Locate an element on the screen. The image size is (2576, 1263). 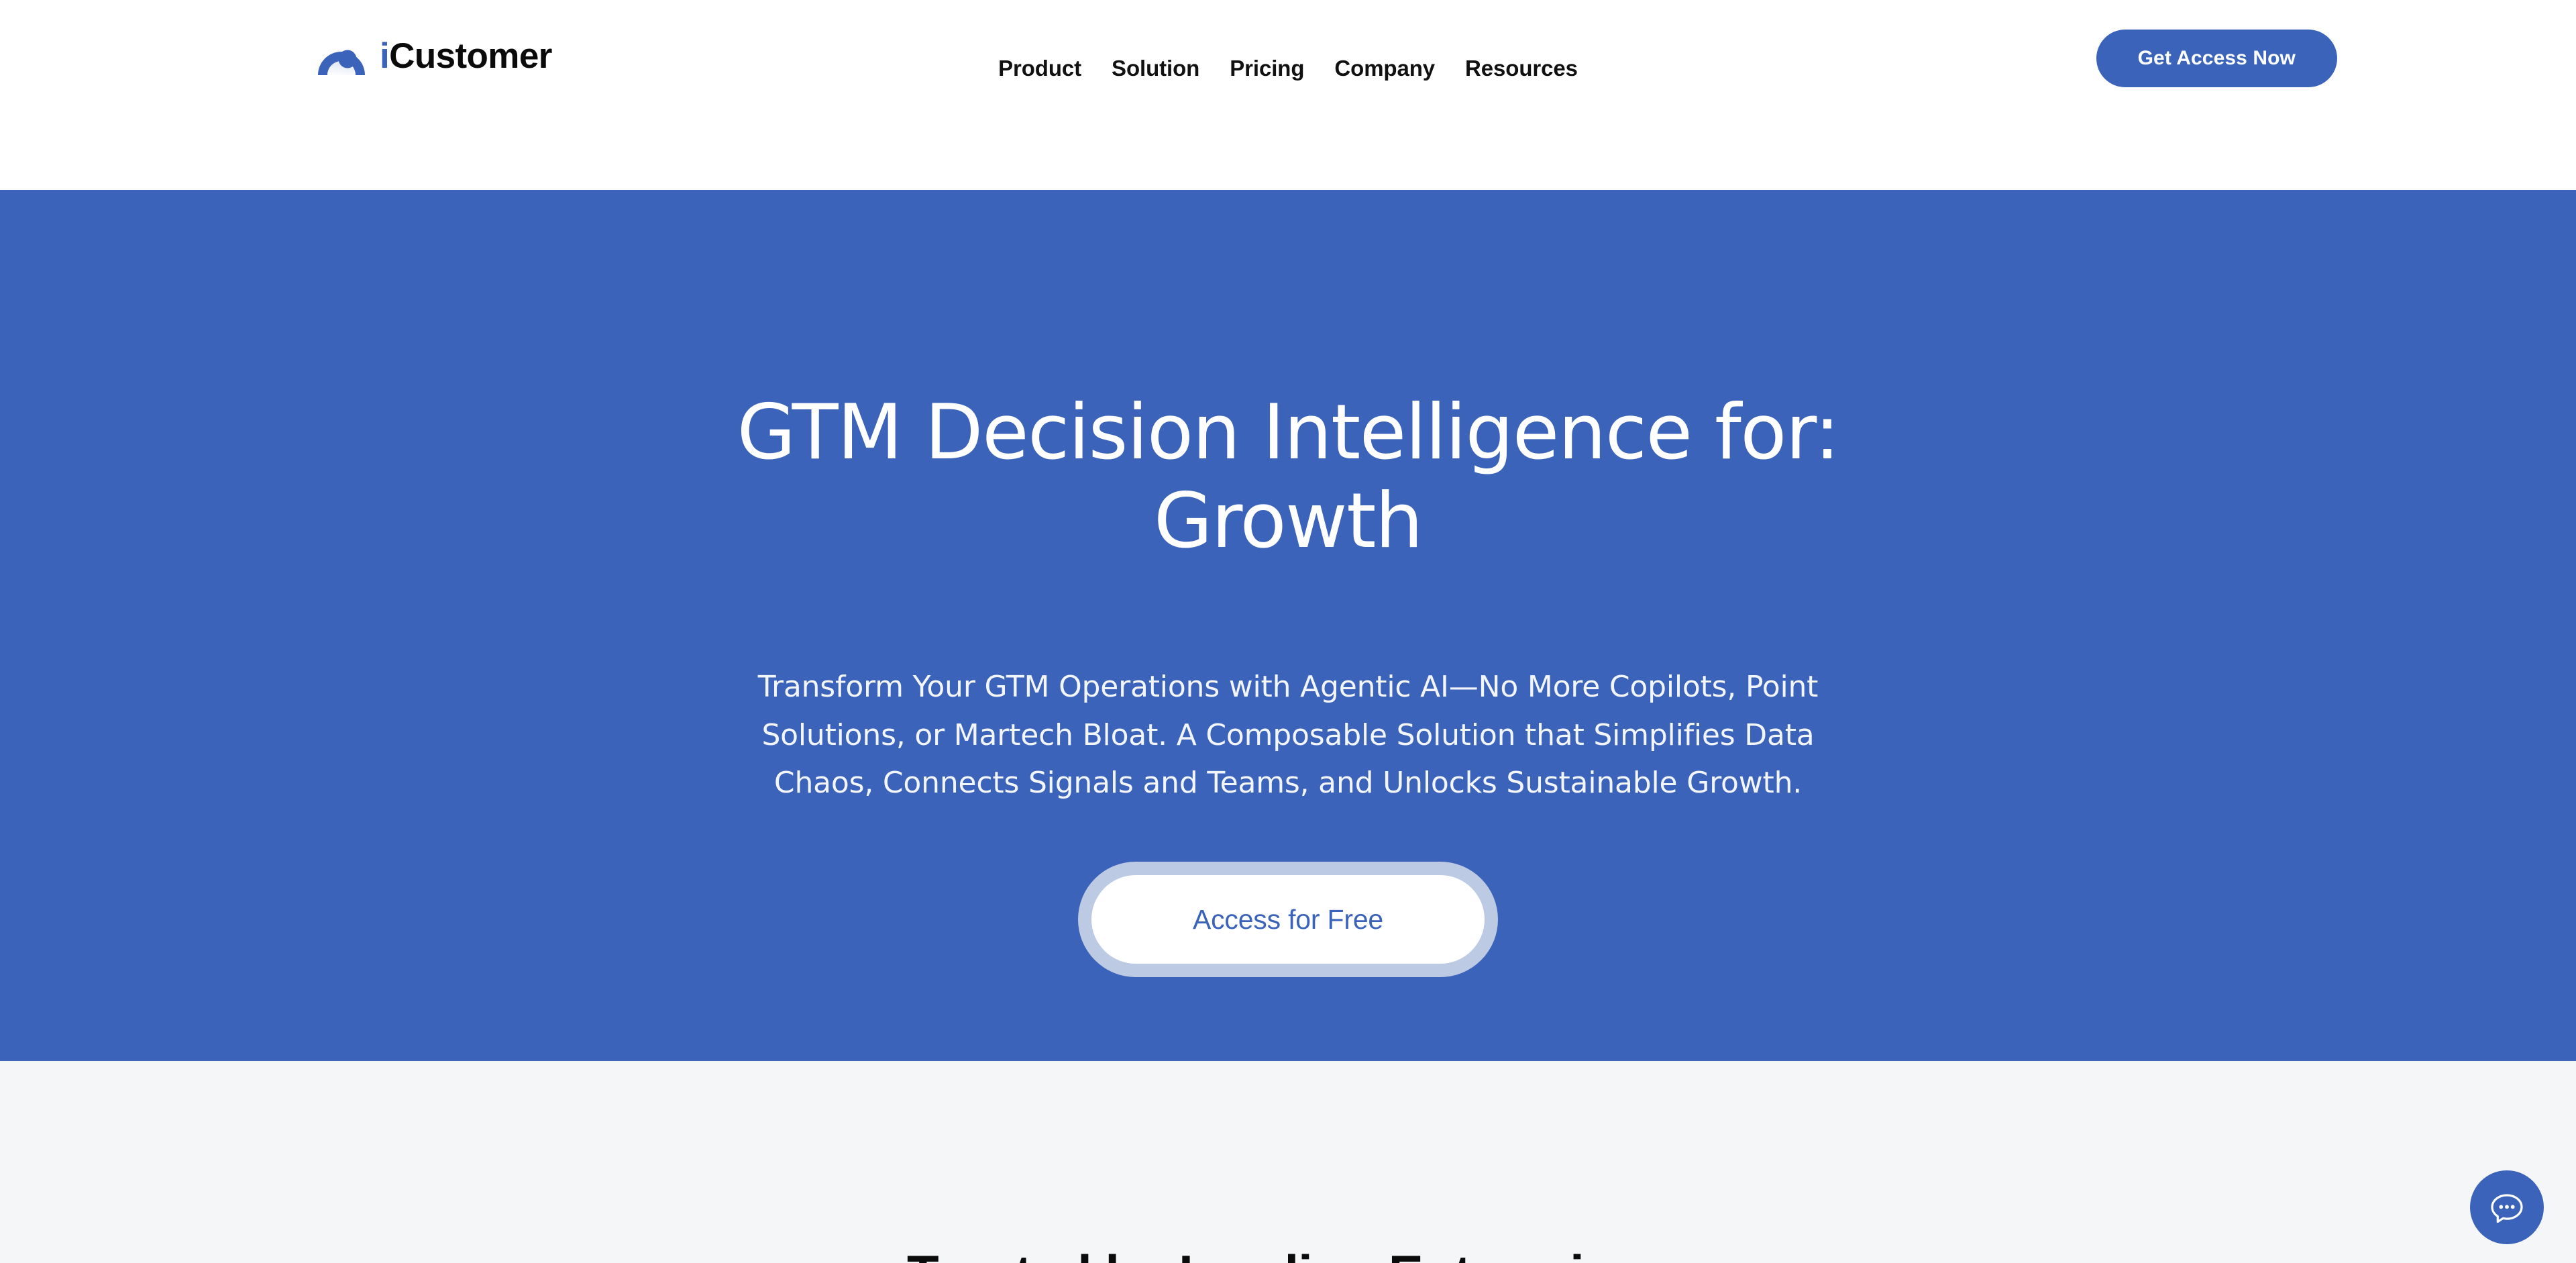
nav-item-company: Company is located at coordinates (1384, 68).